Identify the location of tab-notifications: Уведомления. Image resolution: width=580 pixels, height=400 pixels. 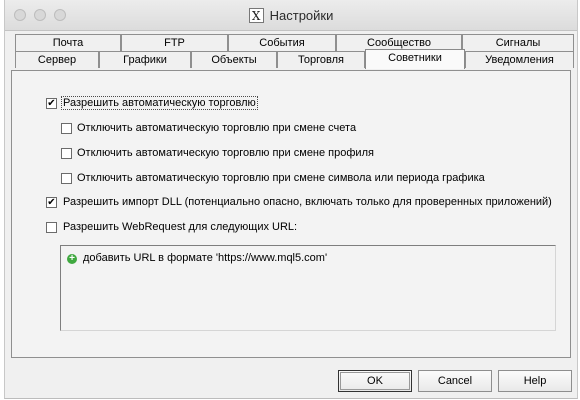
(519, 59).